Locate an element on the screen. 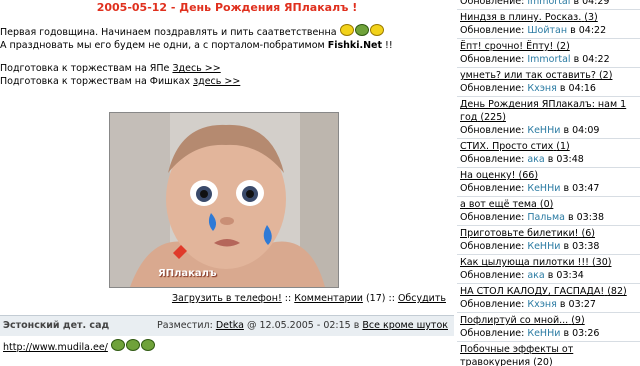  topic-update-line: Обновление: immortal в 04:29 is located at coordinates (548, 4).